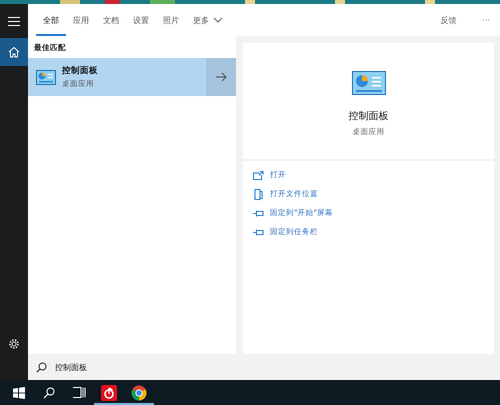 The height and width of the screenshot is (405, 500). What do you see at coordinates (19, 392) in the screenshot?
I see `windows-icon` at bounding box center [19, 392].